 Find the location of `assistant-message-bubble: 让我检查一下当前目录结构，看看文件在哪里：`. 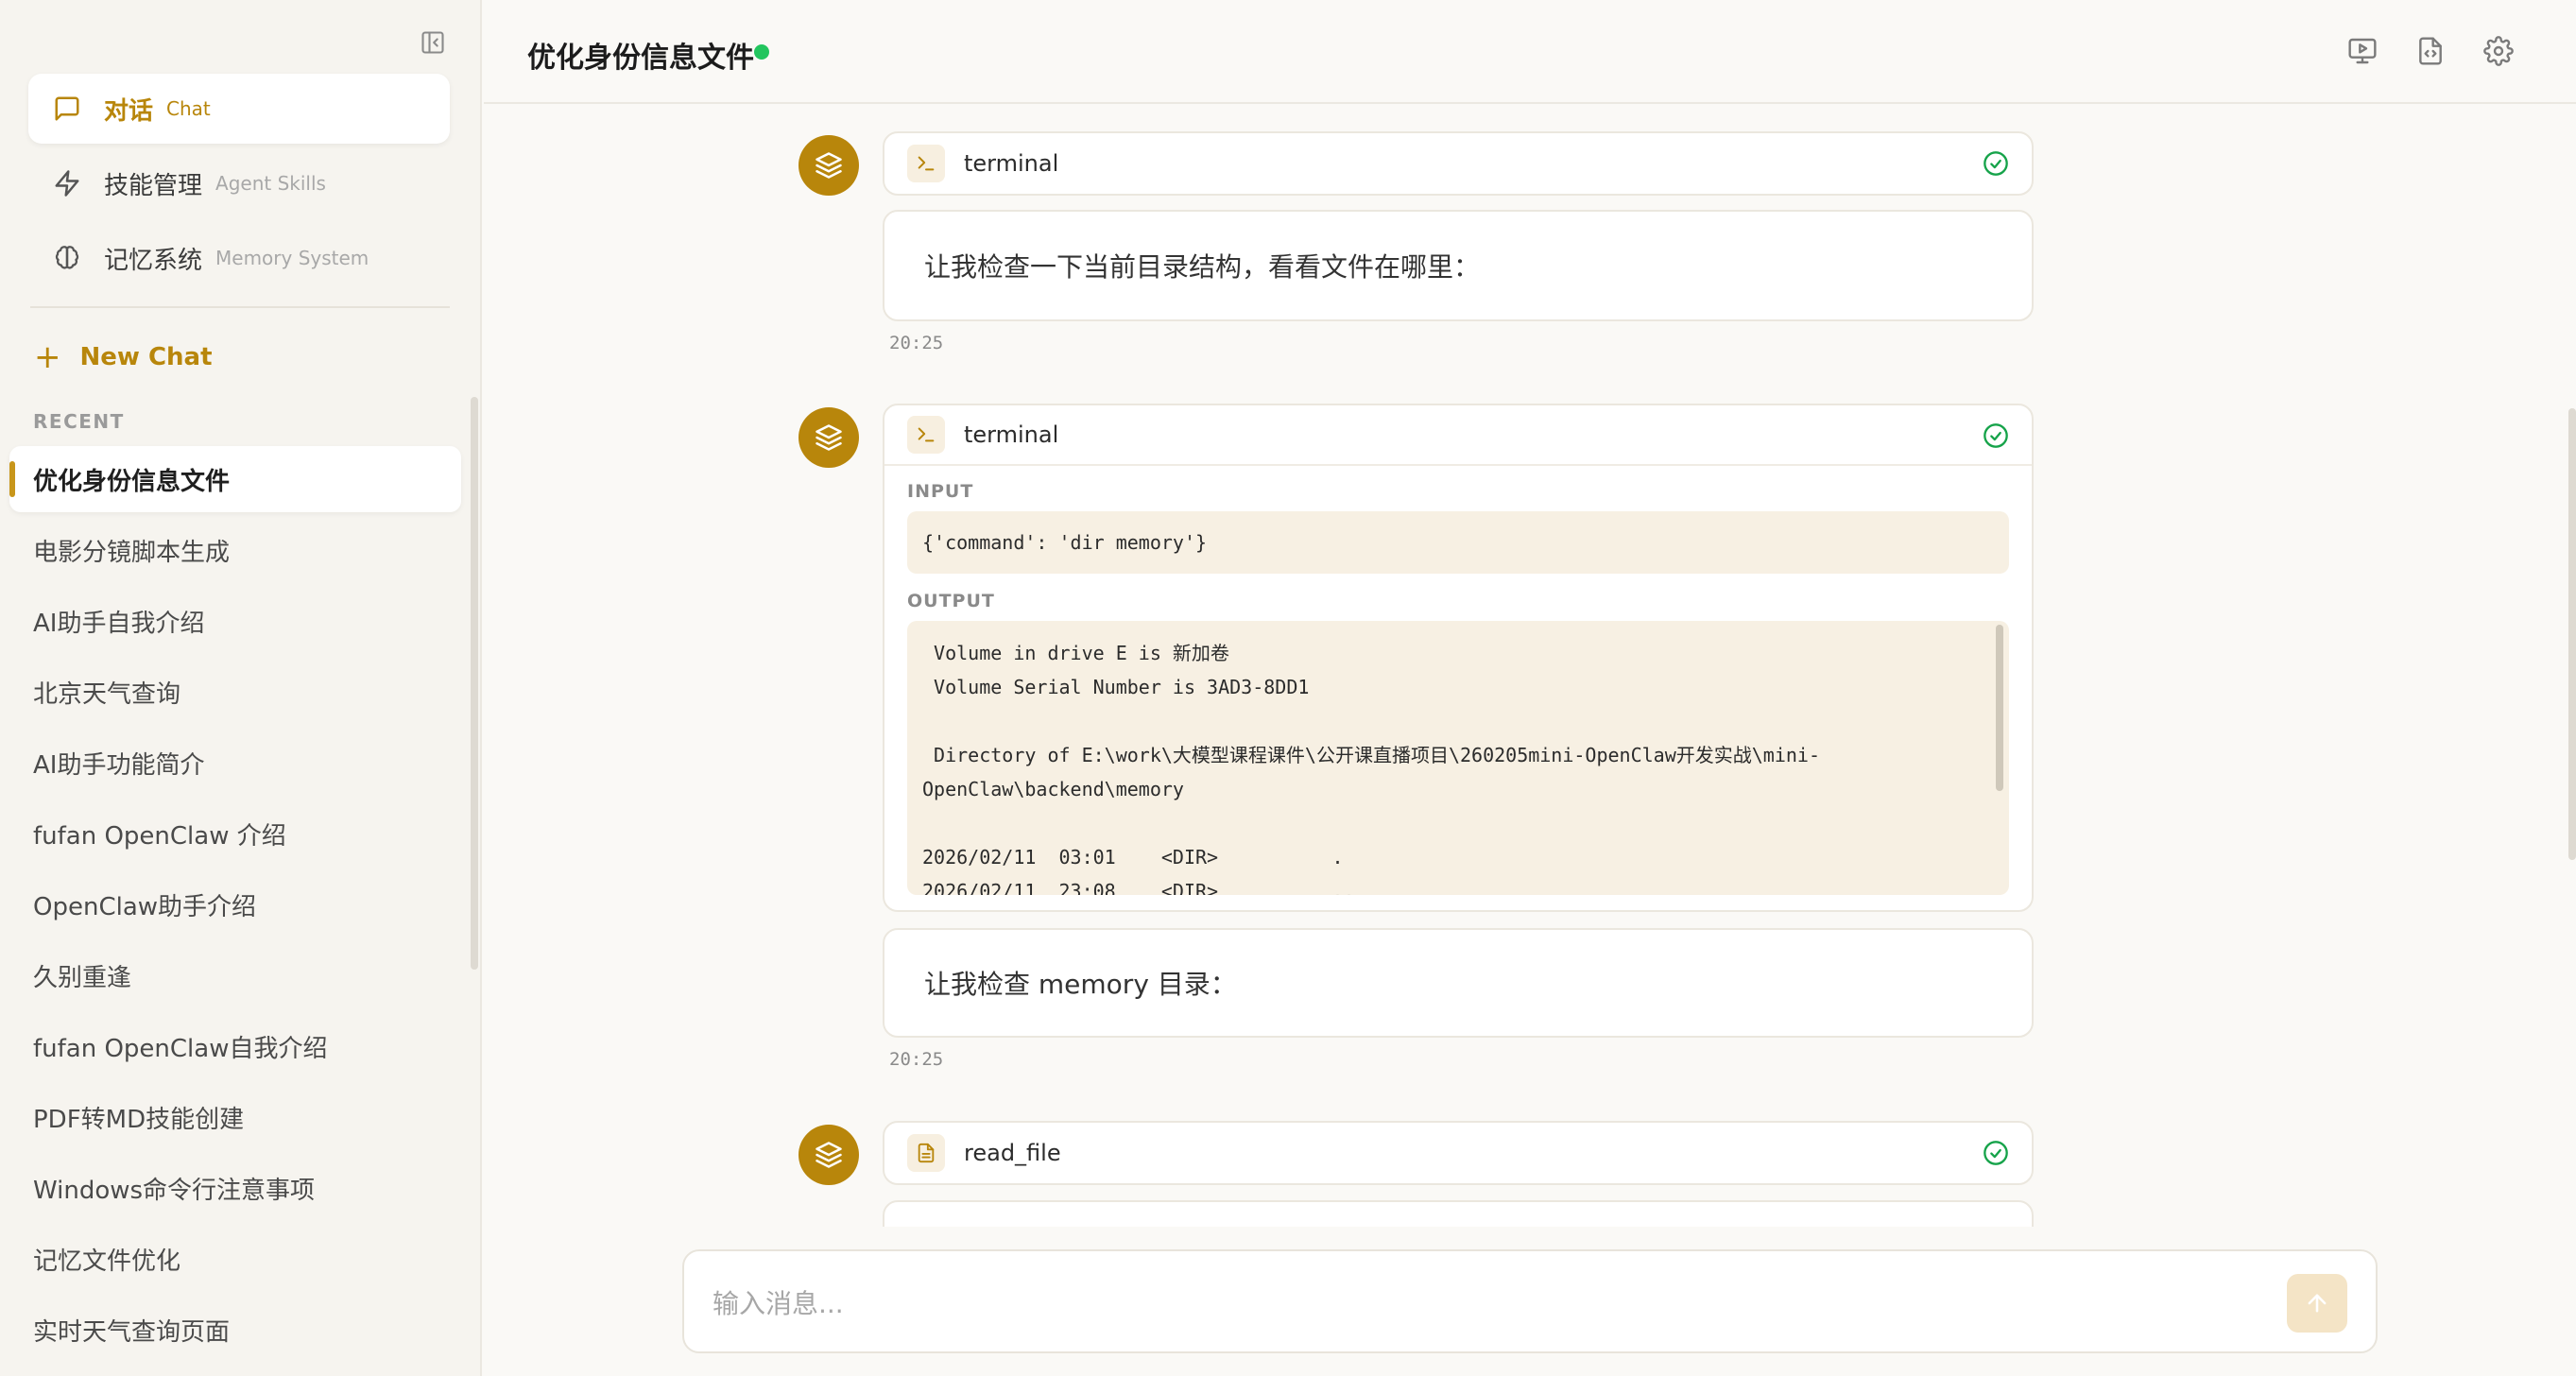

assistant-message-bubble: 让我检查一下当前目录结构，看看文件在哪里： is located at coordinates (1458, 265).